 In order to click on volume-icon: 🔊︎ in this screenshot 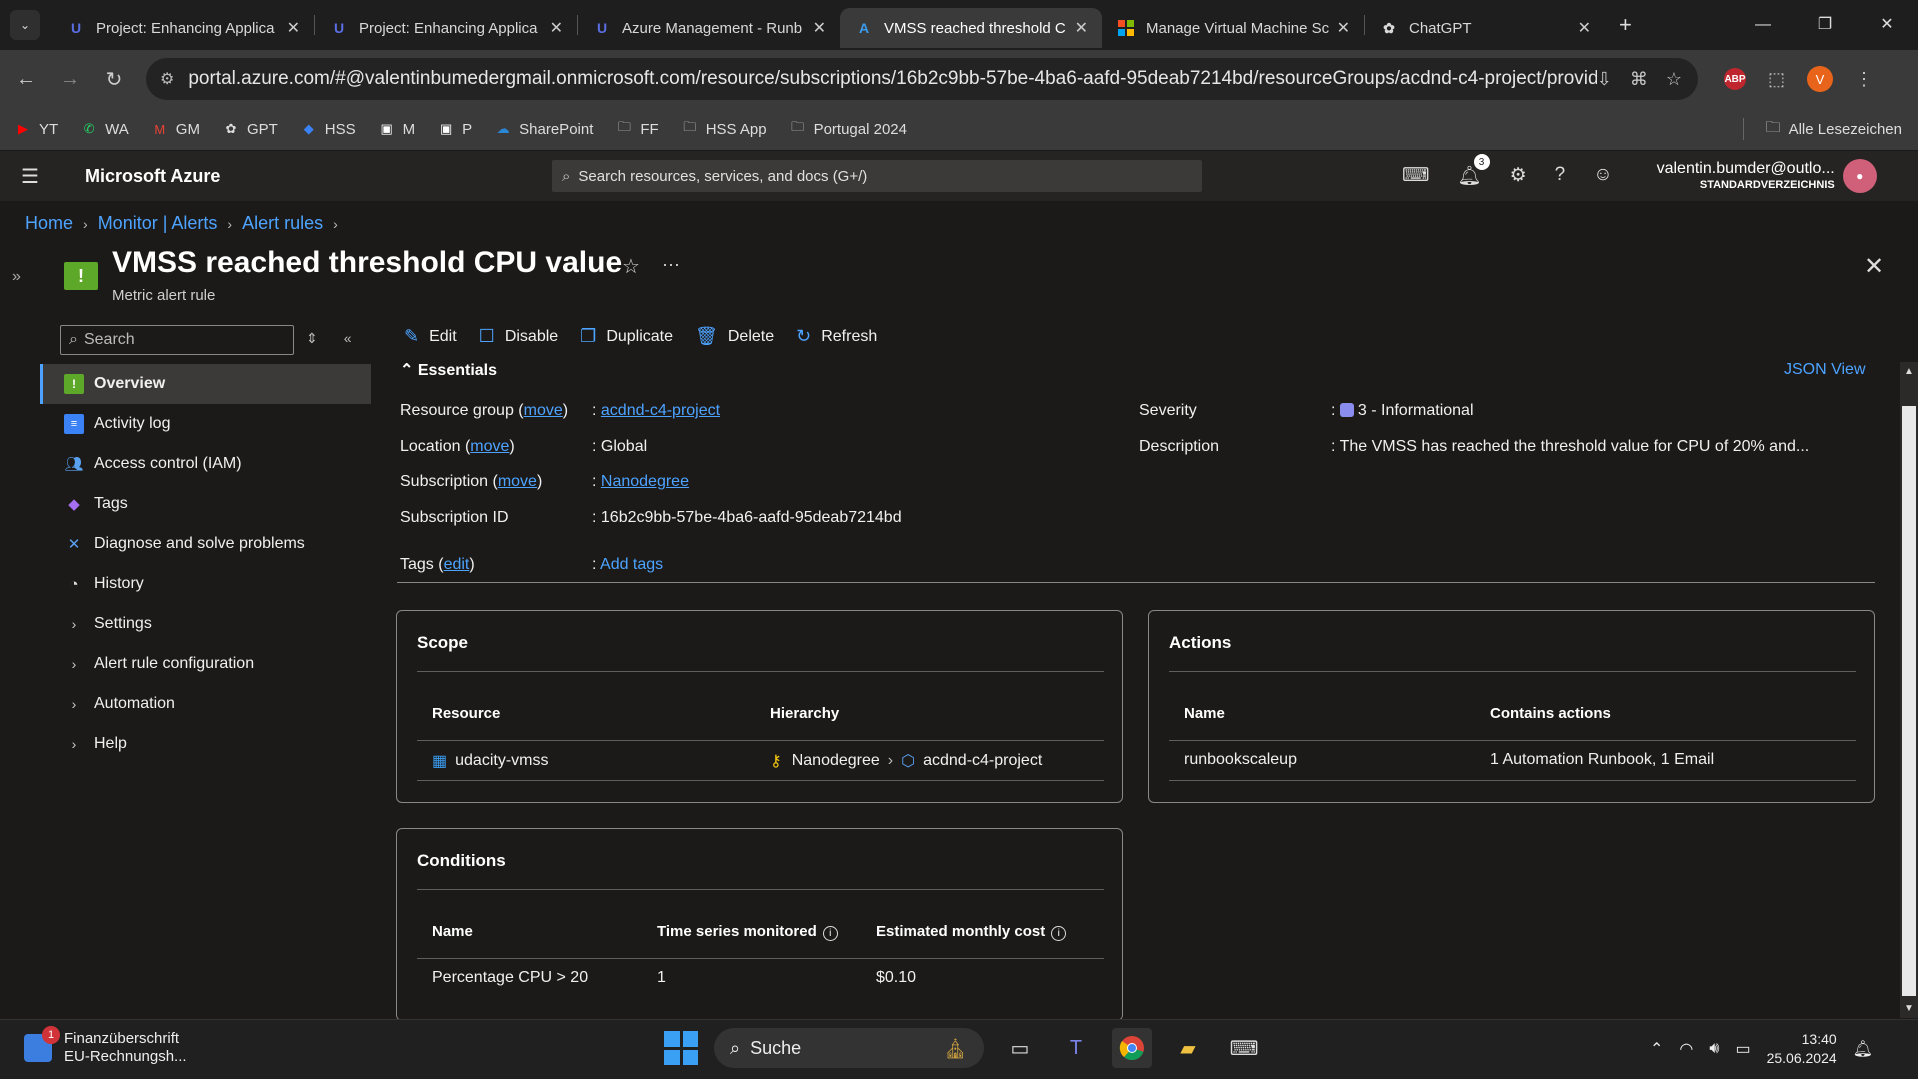, I will do `click(1714, 1049)`.